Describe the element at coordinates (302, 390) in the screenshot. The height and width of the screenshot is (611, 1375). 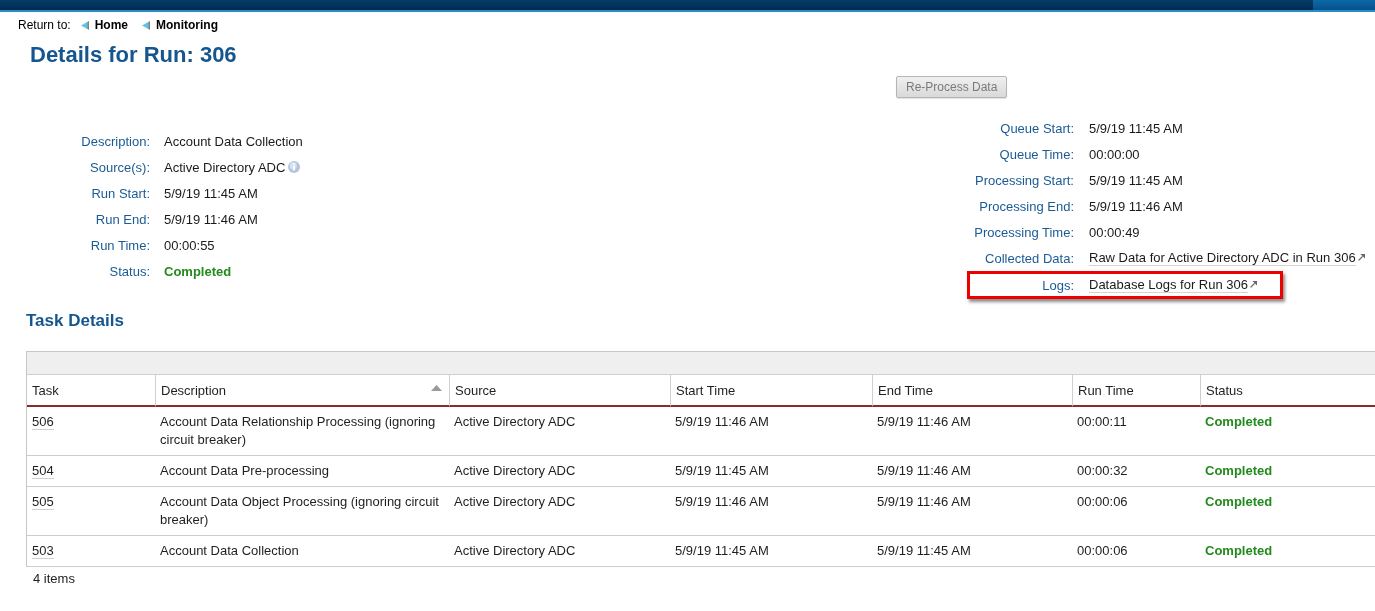
I see `column-header: Description` at that location.